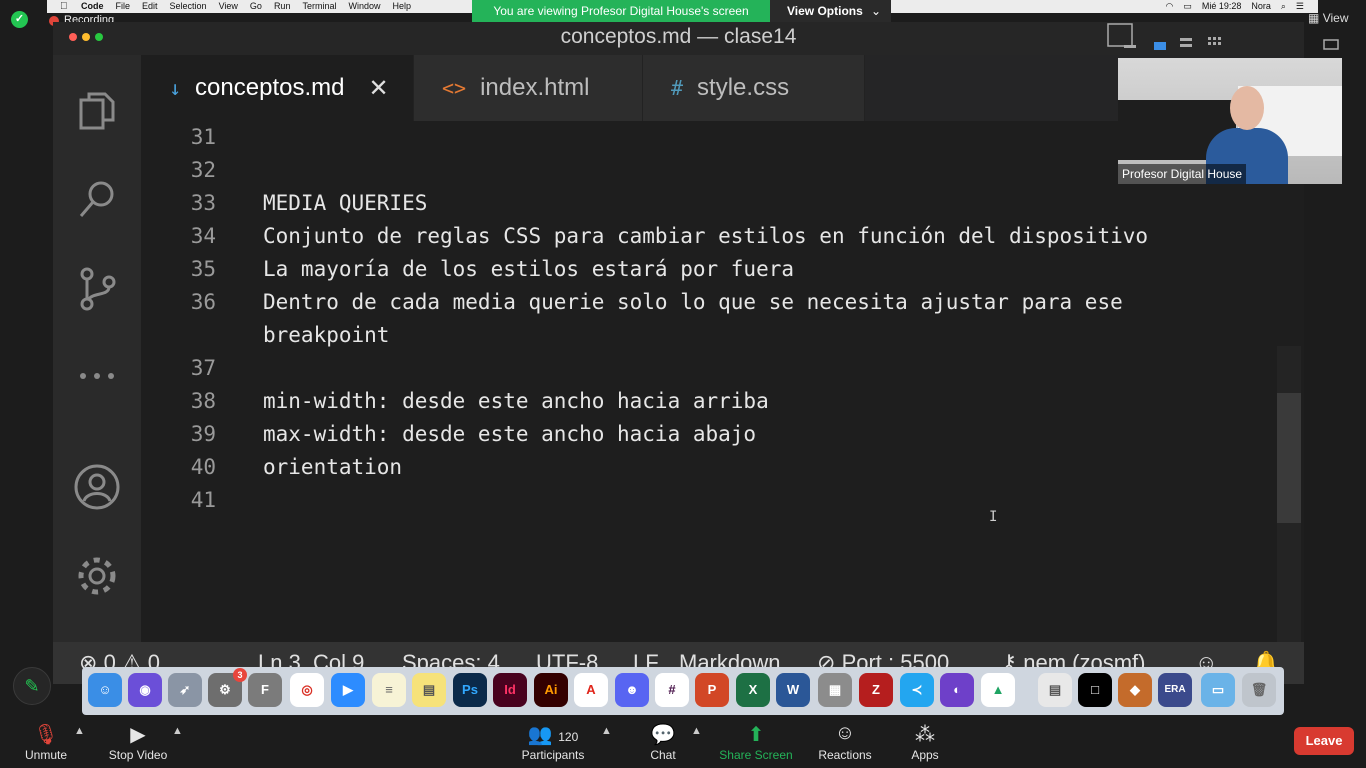  Describe the element at coordinates (754, 88) in the screenshot. I see `tab-style-css: # style.css` at that location.